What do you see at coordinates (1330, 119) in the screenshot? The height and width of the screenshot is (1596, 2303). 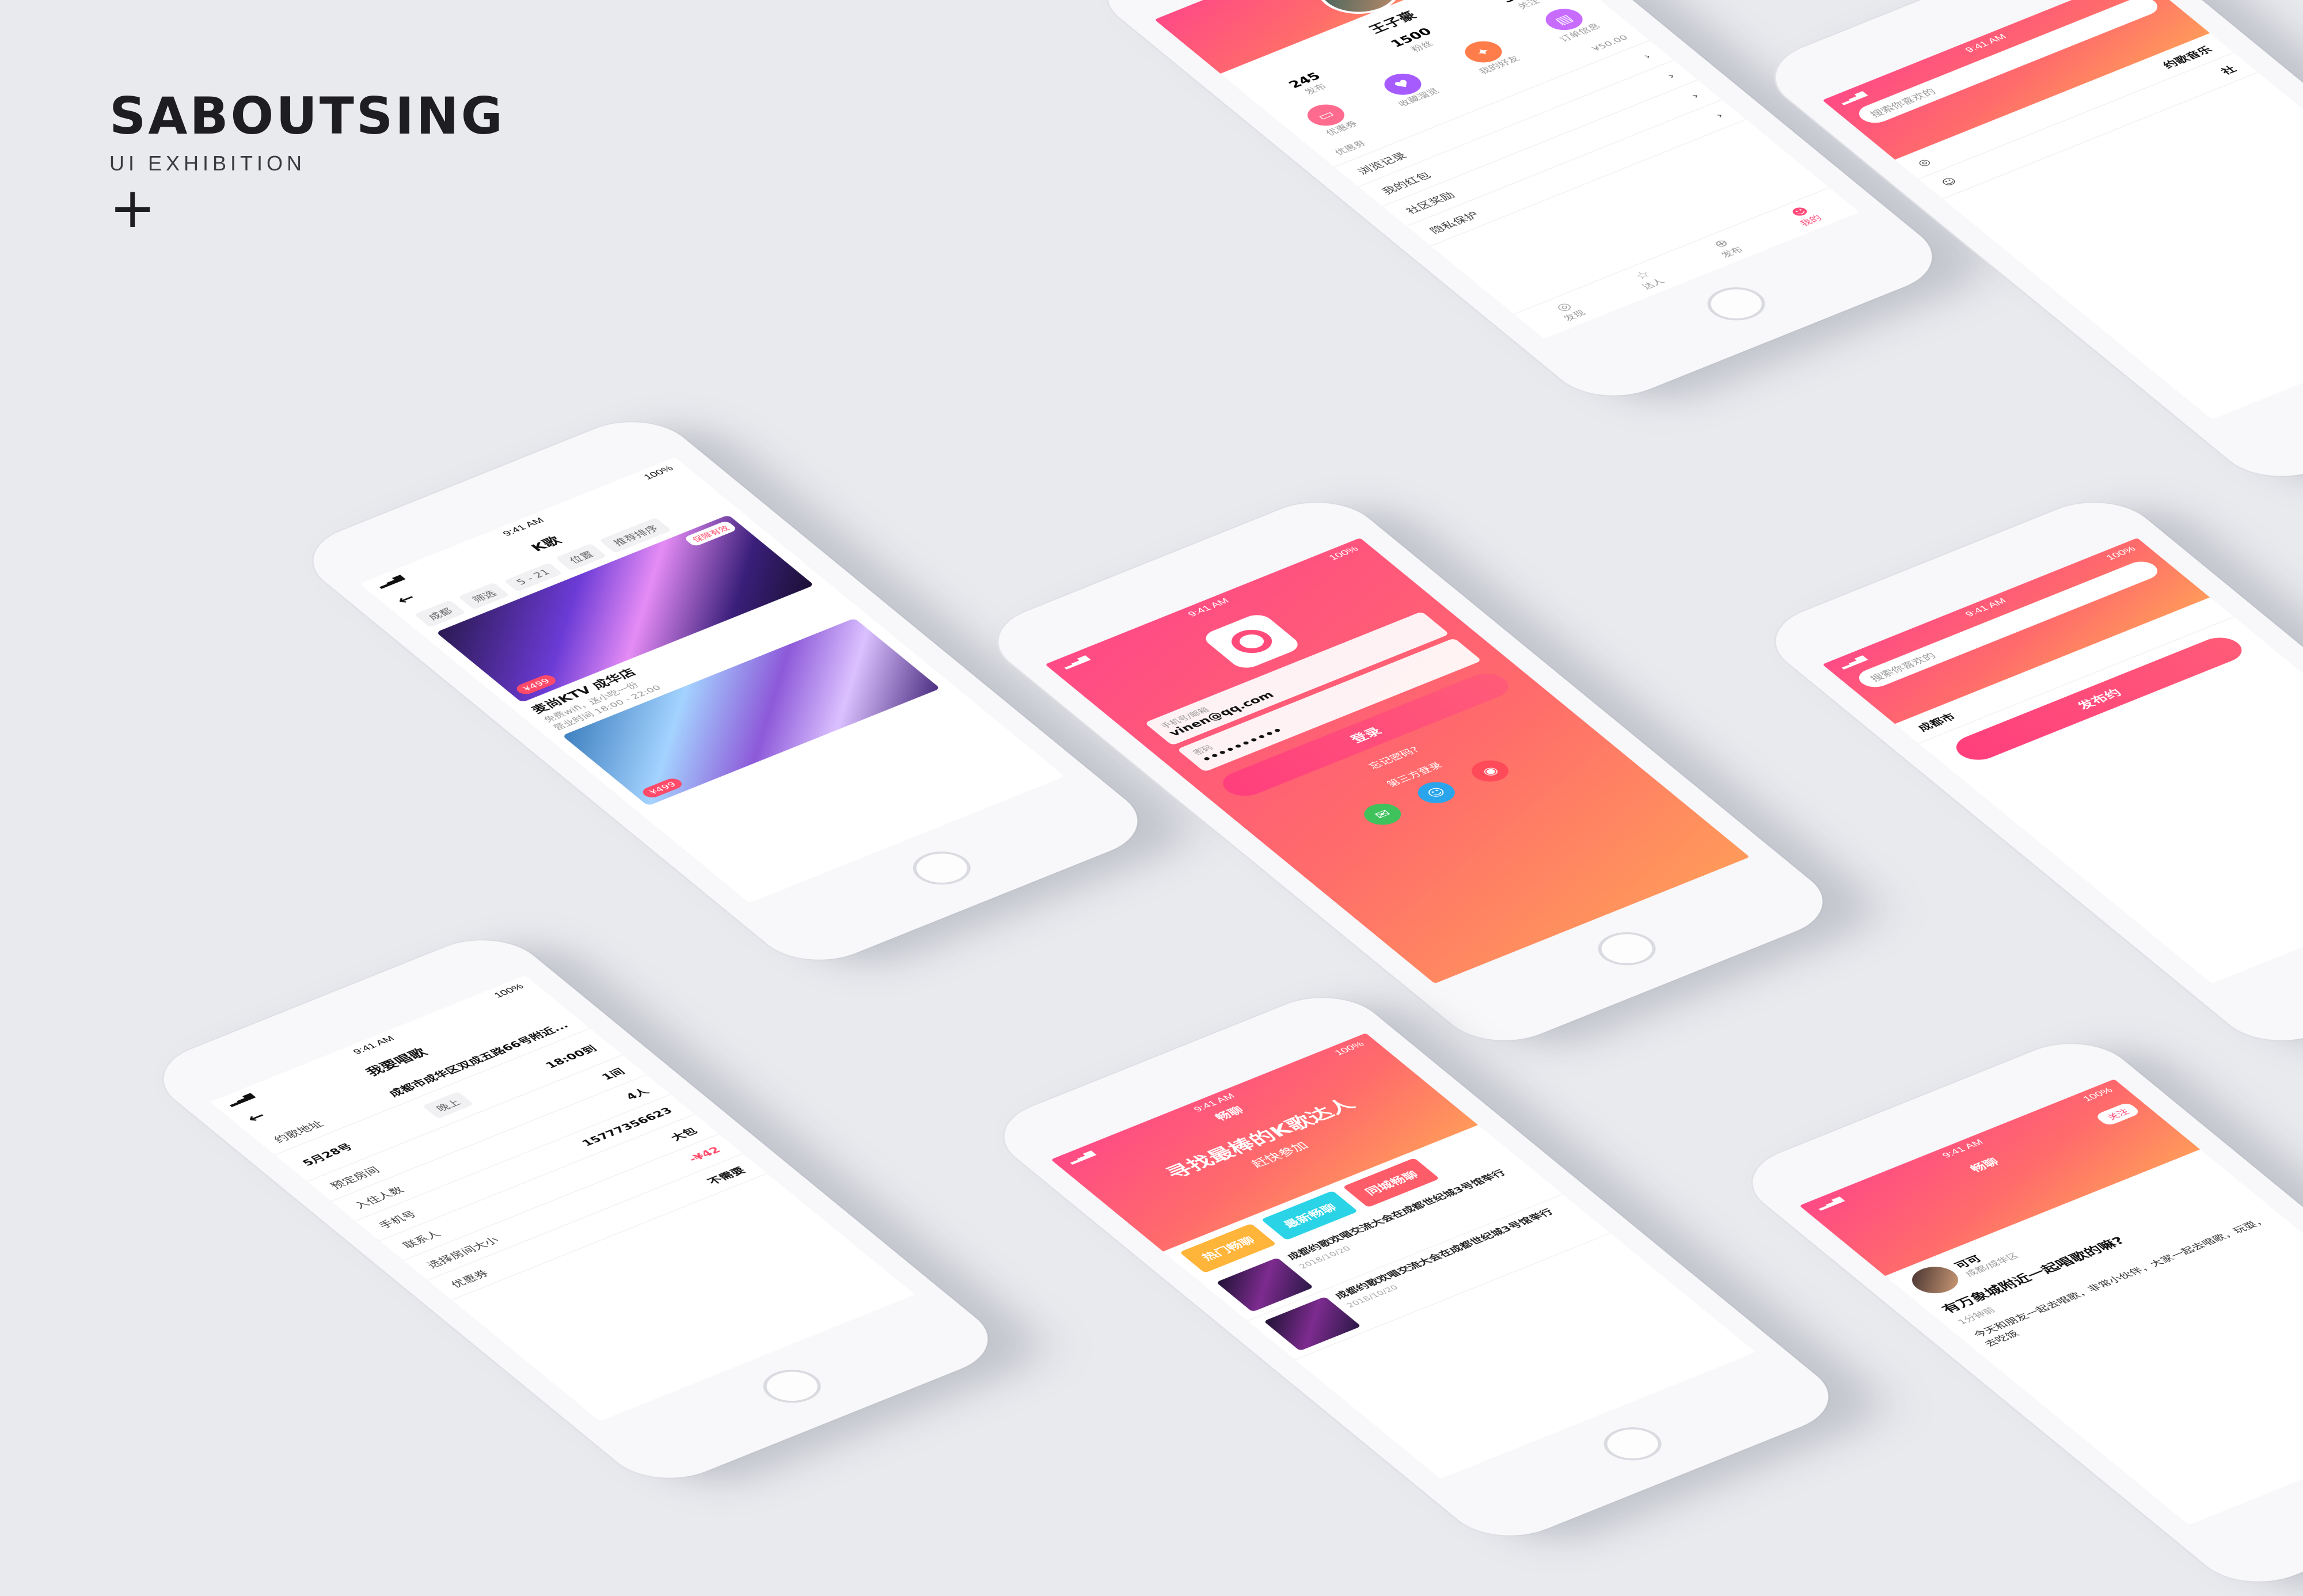 I see `coupon-shortcut: ▭ 优惠券` at bounding box center [1330, 119].